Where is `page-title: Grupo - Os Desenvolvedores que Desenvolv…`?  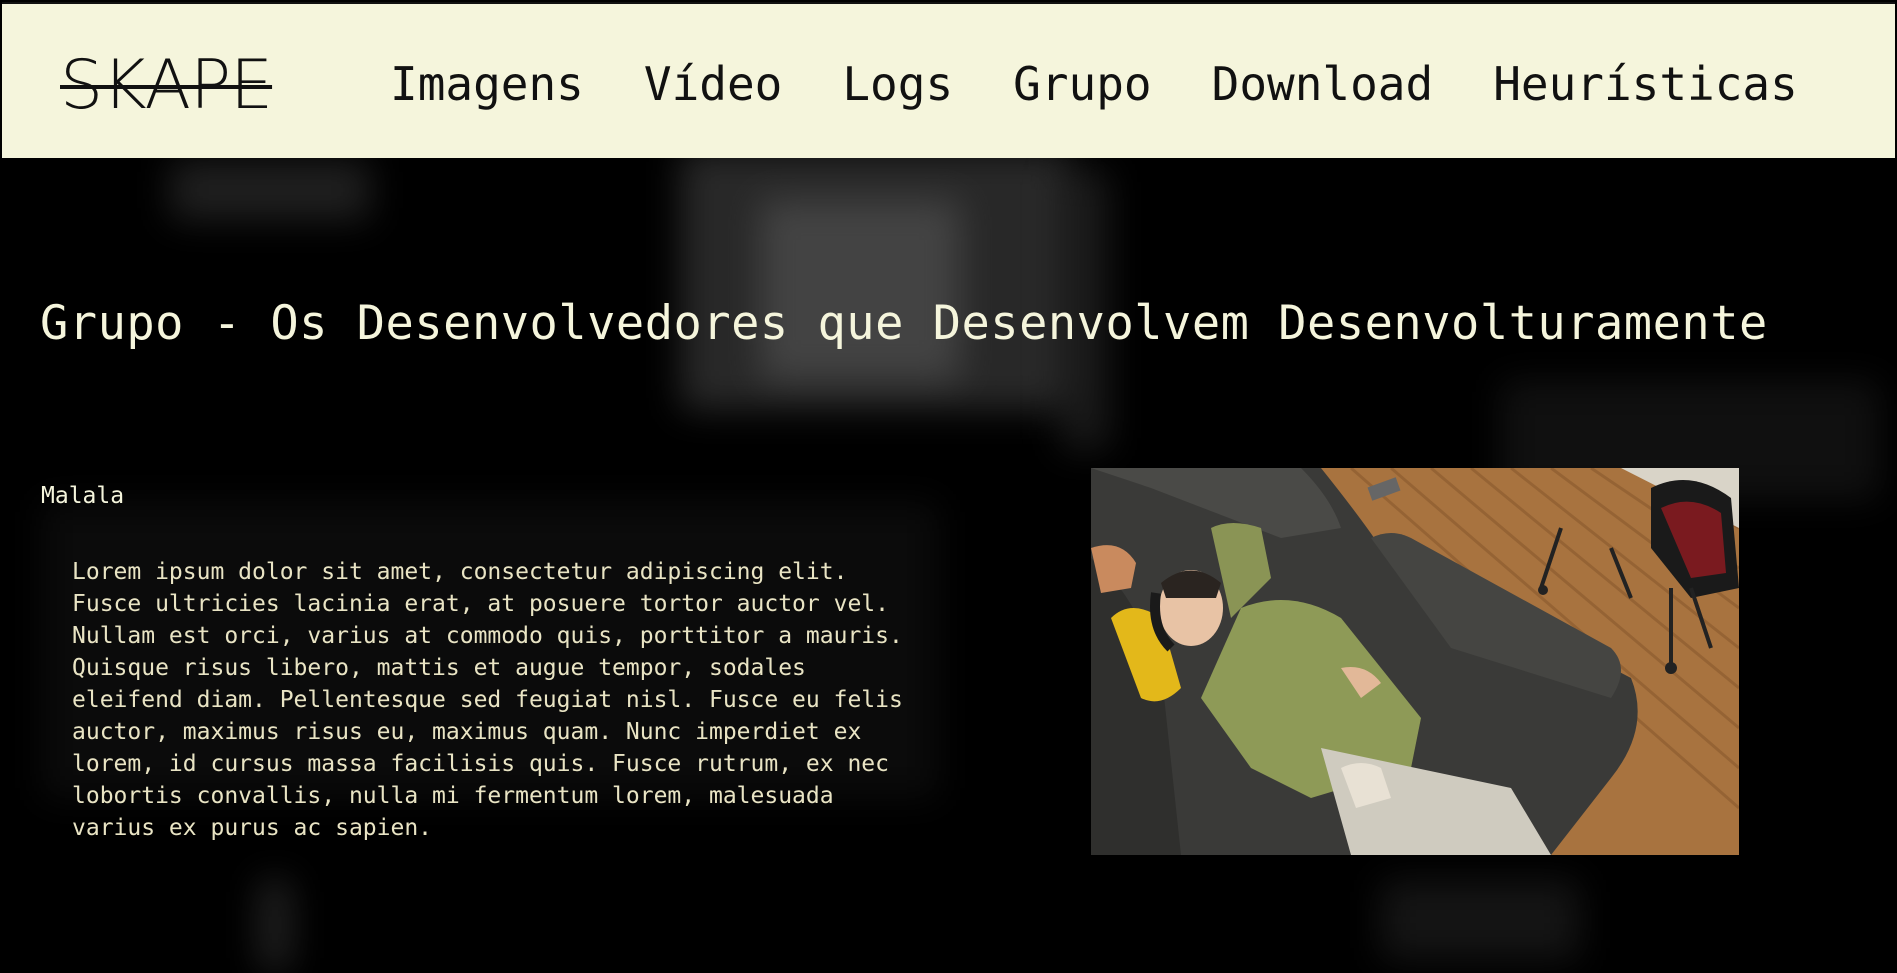 page-title: Grupo - Os Desenvolvedores que Desenvolv… is located at coordinates (904, 323).